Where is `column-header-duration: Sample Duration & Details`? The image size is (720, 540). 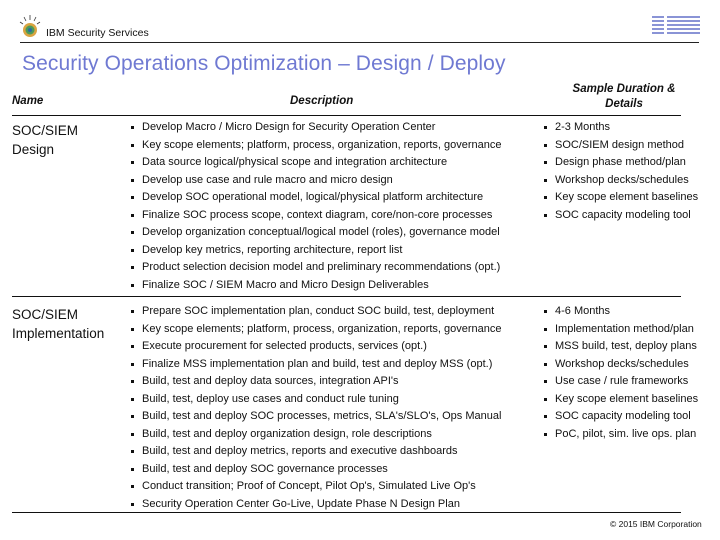 column-header-duration: Sample Duration & Details is located at coordinates (624, 96).